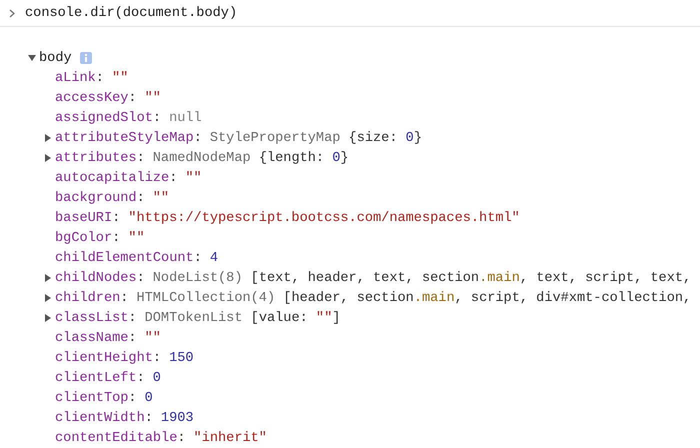  Describe the element at coordinates (104, 118) in the screenshot. I see `property-name: assignedSlot` at that location.